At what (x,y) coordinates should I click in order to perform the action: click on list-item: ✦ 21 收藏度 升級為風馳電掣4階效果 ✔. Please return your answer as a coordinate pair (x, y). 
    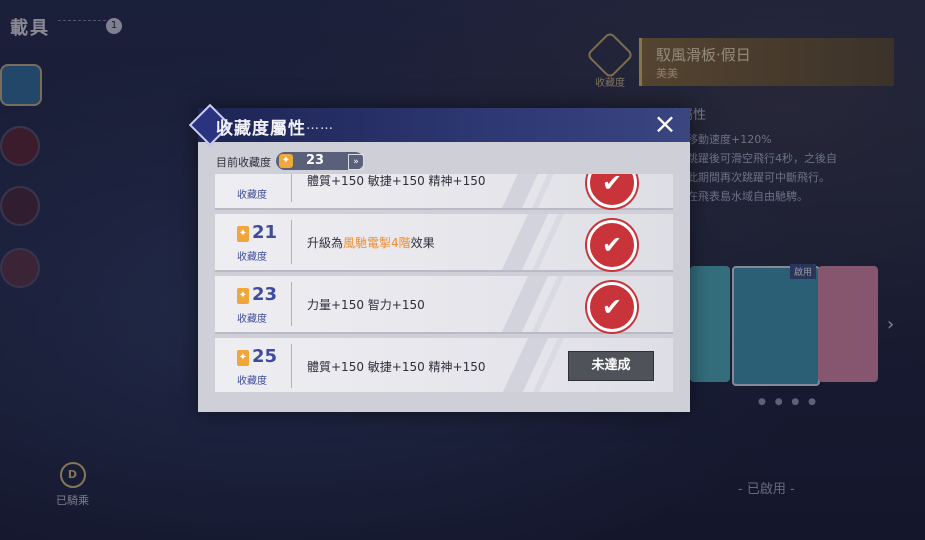
    Looking at the image, I should click on (444, 243).